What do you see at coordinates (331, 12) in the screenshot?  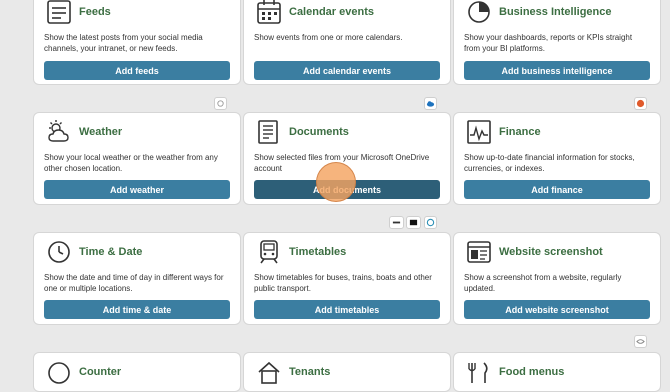 I see `card-title: Calendar events` at bounding box center [331, 12].